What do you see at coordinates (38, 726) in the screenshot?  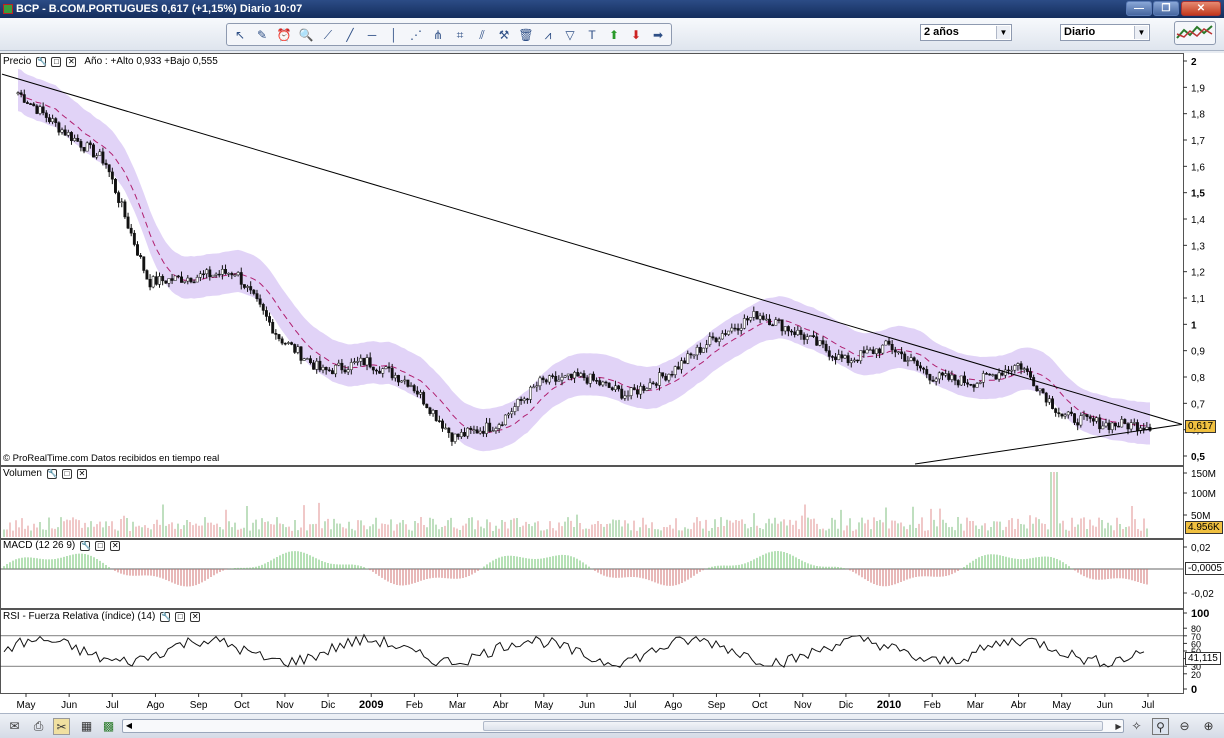 I see `print-icon: ⎙` at bounding box center [38, 726].